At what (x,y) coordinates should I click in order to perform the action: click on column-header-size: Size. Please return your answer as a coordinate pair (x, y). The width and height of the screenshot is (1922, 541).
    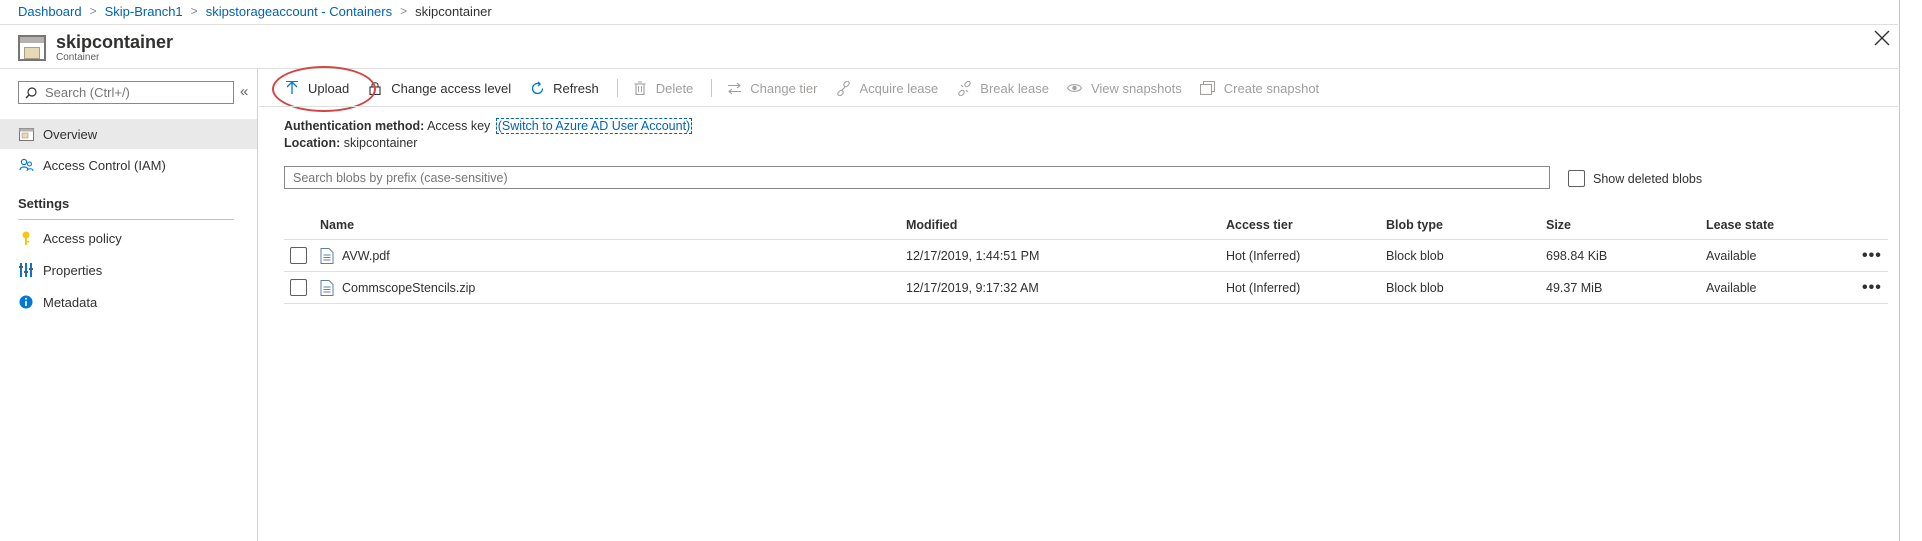
    Looking at the image, I should click on (1558, 224).